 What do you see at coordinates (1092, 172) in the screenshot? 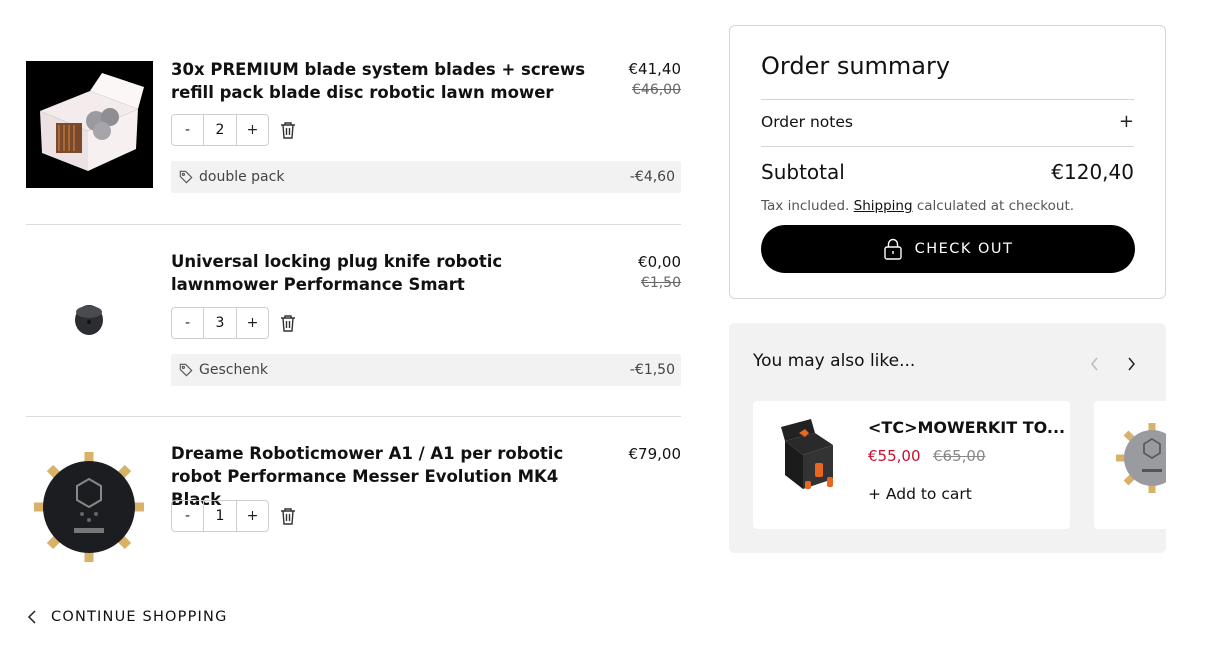
I see `subtotal-value: €120,40` at bounding box center [1092, 172].